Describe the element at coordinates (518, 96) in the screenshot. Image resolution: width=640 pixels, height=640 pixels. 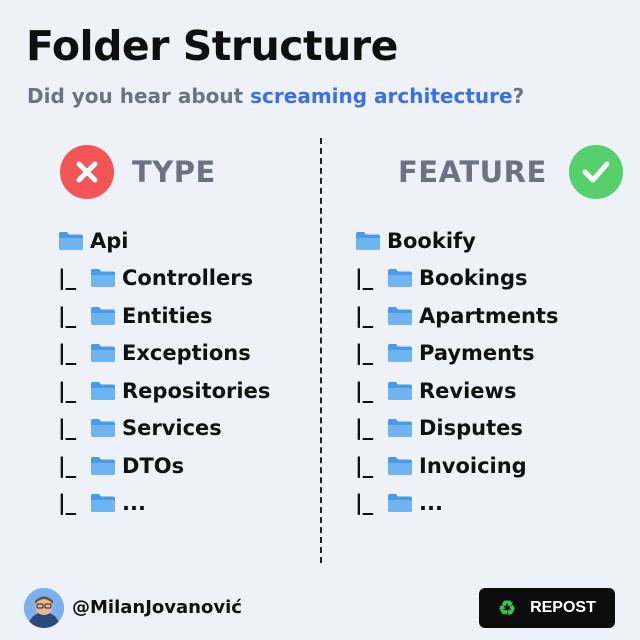
I see `subtitle-suffix: ?` at that location.